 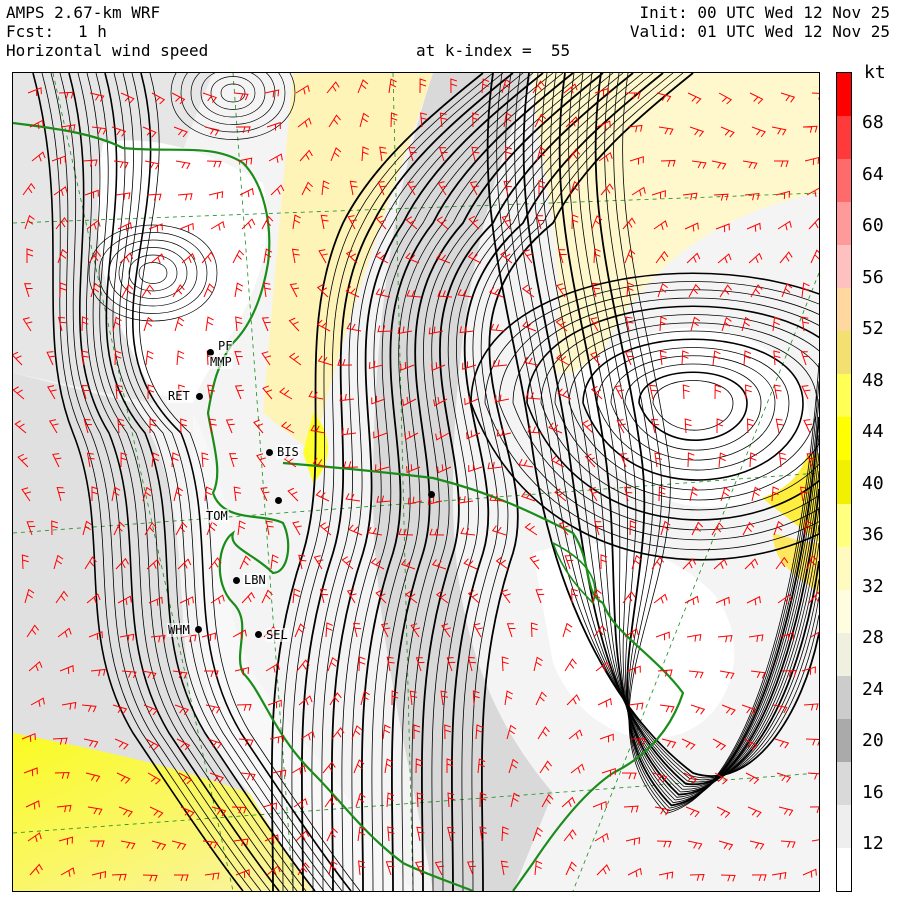 I want to click on colorbar-tick-label: 12, so click(x=873, y=843).